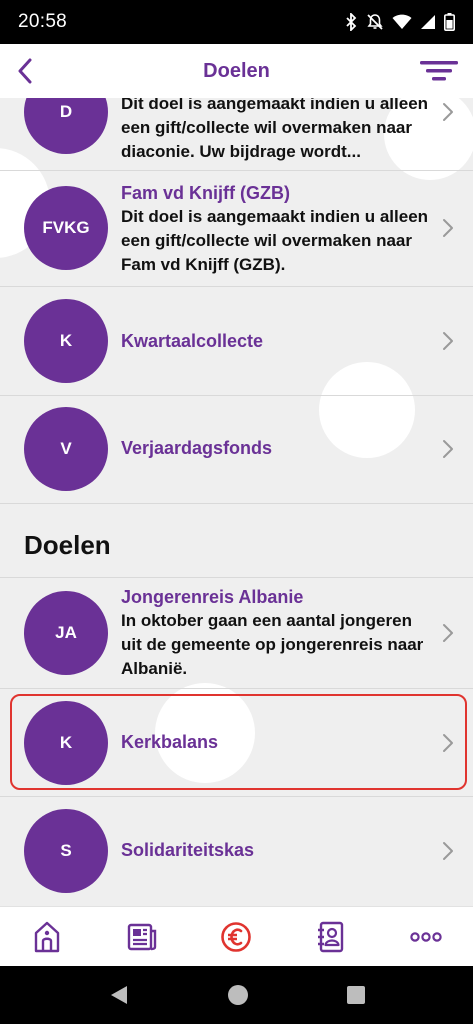  I want to click on item-title: Jongerenreis Albanie, so click(212, 597).